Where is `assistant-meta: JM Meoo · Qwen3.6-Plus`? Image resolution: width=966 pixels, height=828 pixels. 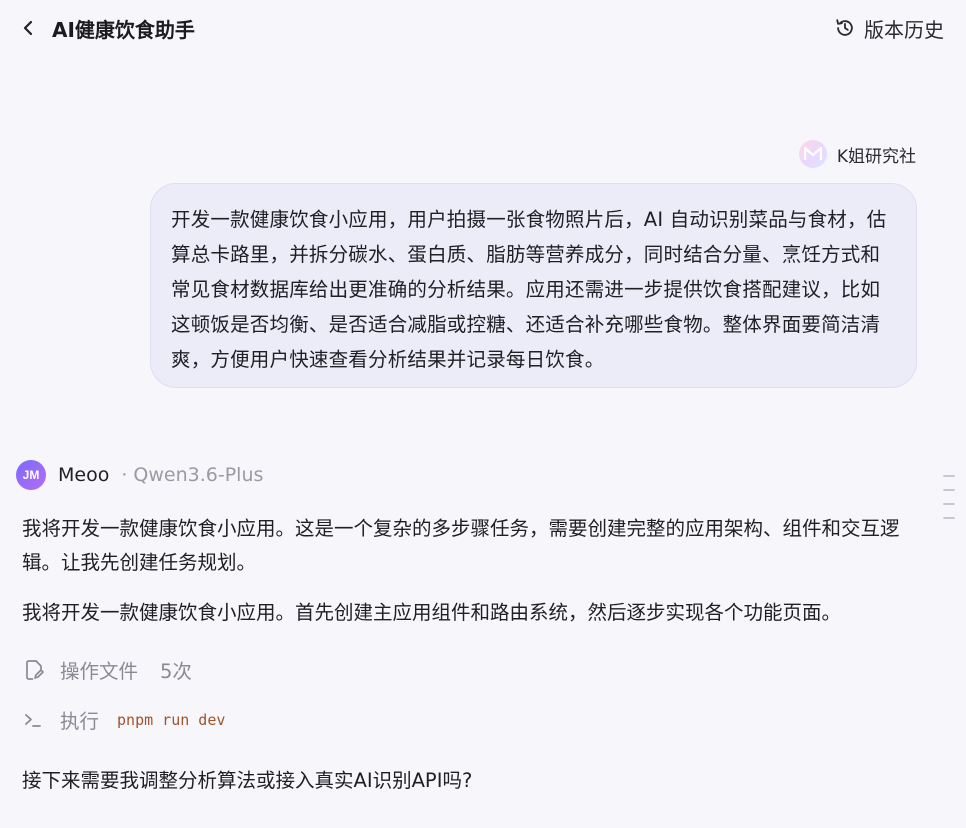 assistant-meta: JM Meoo · Qwen3.6-Plus is located at coordinates (139, 475).